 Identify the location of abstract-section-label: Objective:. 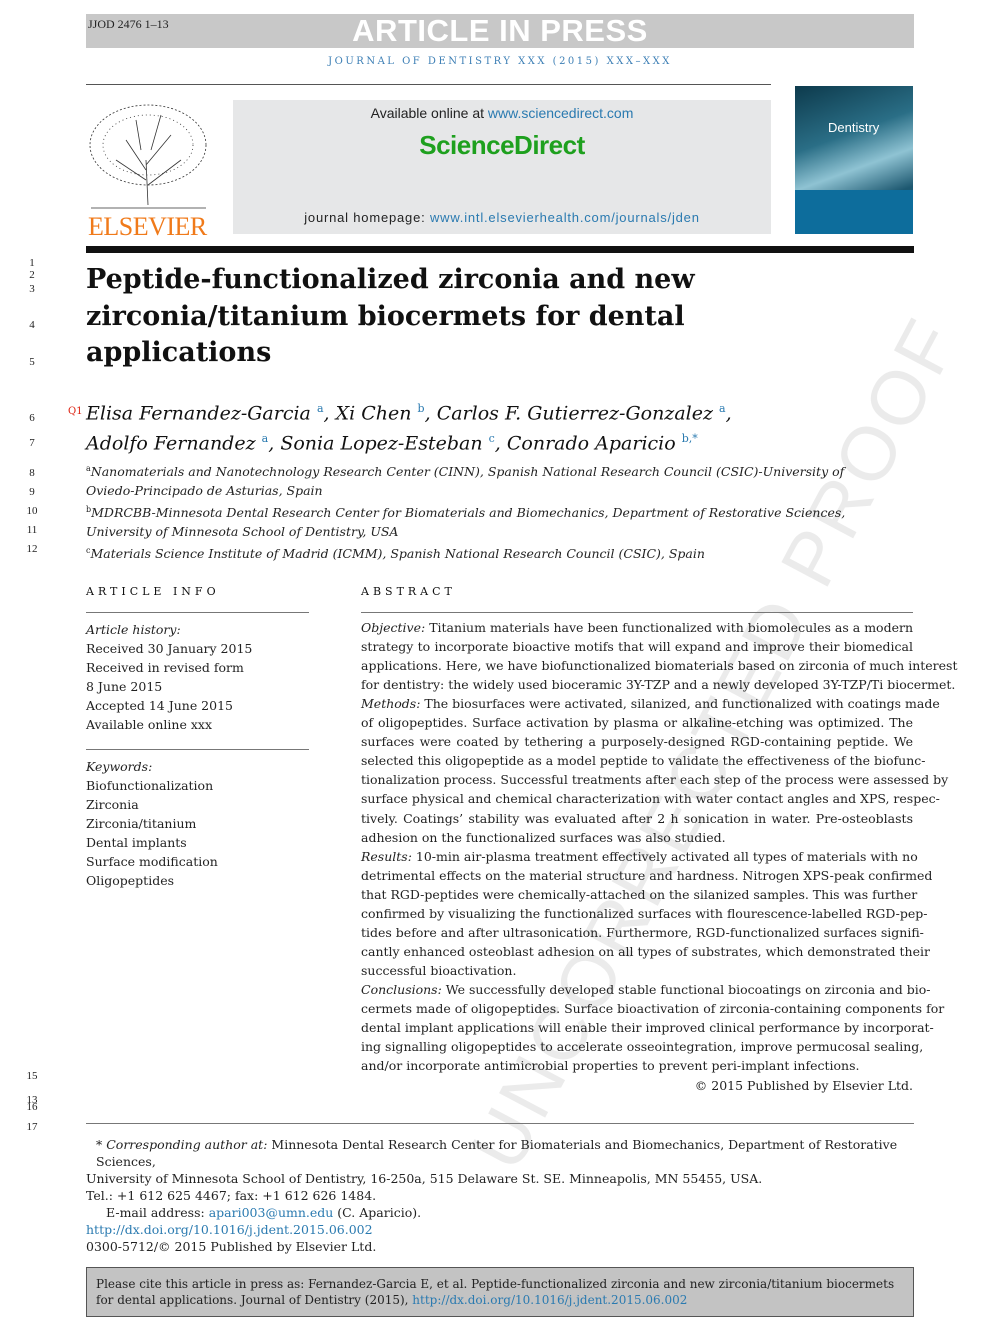
(393, 627).